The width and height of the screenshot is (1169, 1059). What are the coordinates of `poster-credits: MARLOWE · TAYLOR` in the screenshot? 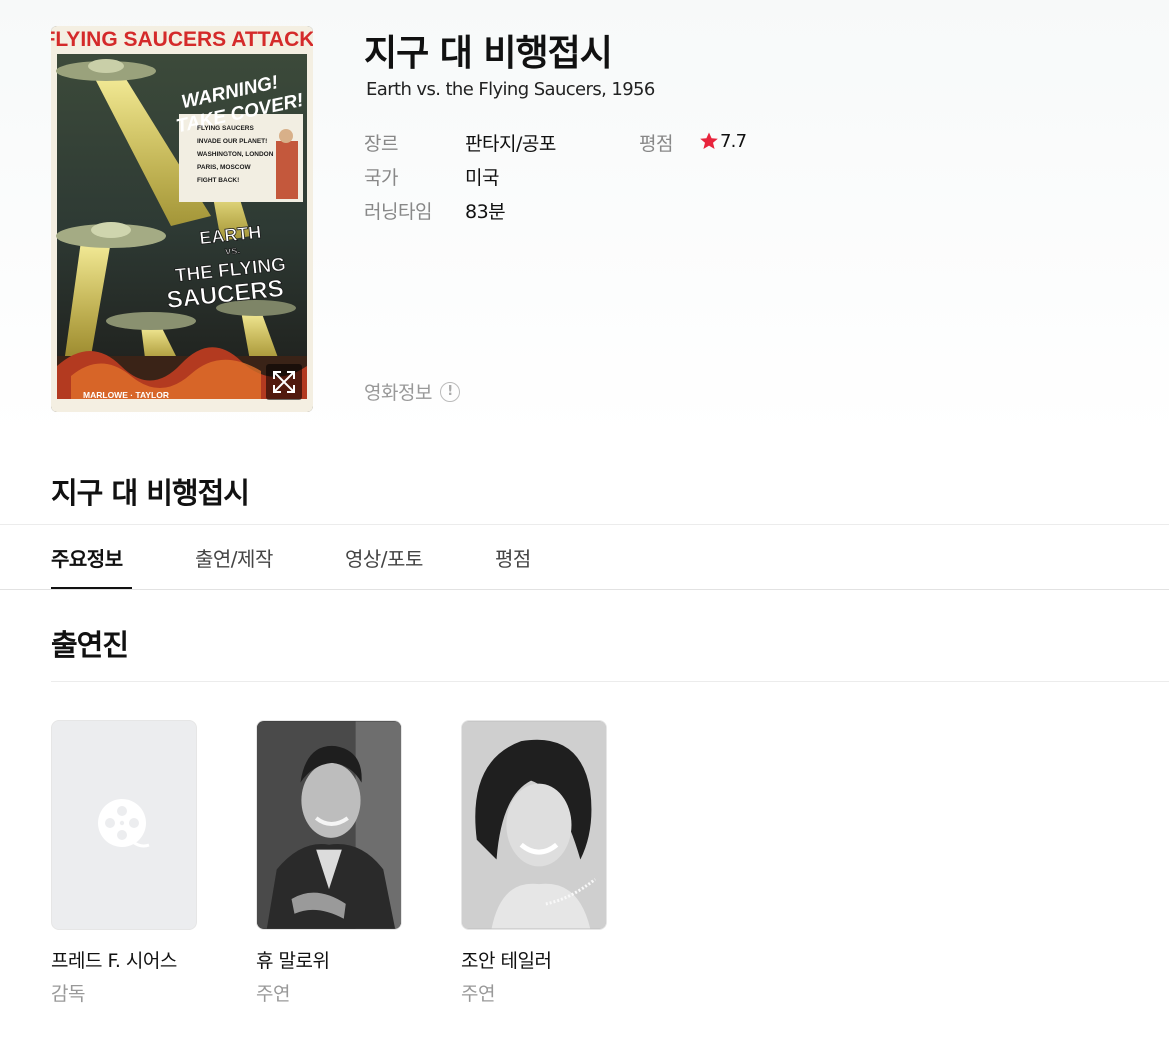 It's located at (126, 395).